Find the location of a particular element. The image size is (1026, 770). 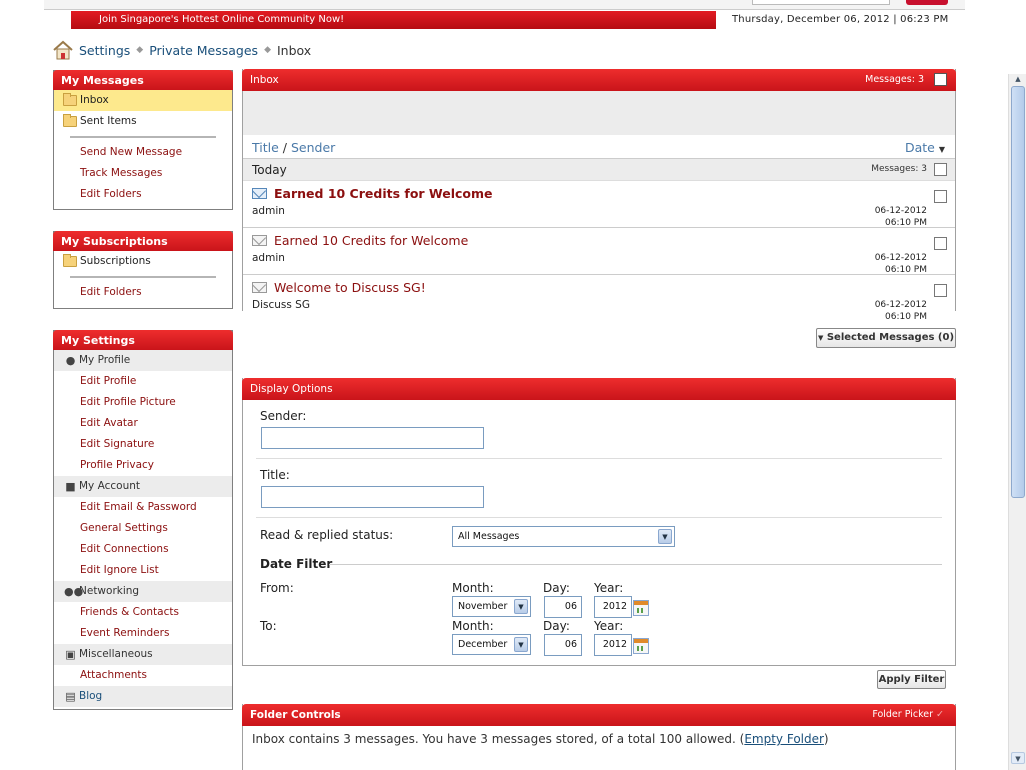

settings-group-my-profile: ● My Profile is located at coordinates (143, 360).